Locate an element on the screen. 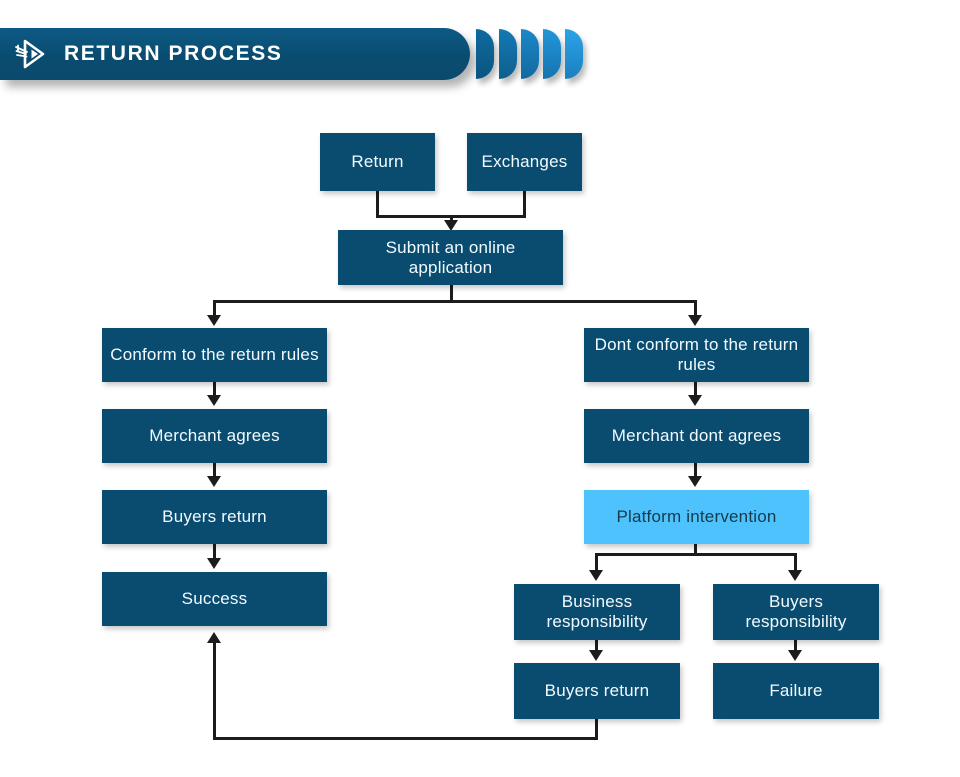  arrowhead-to-dont-conform is located at coordinates (695, 320).